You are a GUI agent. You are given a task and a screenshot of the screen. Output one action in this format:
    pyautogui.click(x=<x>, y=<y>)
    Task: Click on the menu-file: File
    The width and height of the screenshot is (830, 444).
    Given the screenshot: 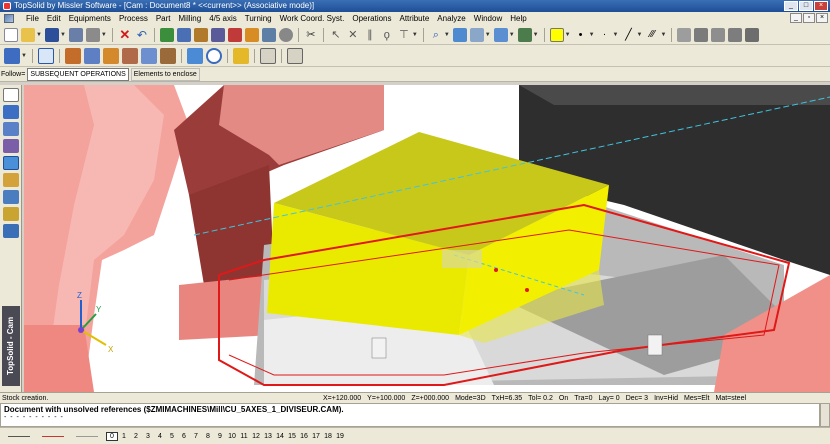 What is the action you would take?
    pyautogui.click(x=32, y=18)
    